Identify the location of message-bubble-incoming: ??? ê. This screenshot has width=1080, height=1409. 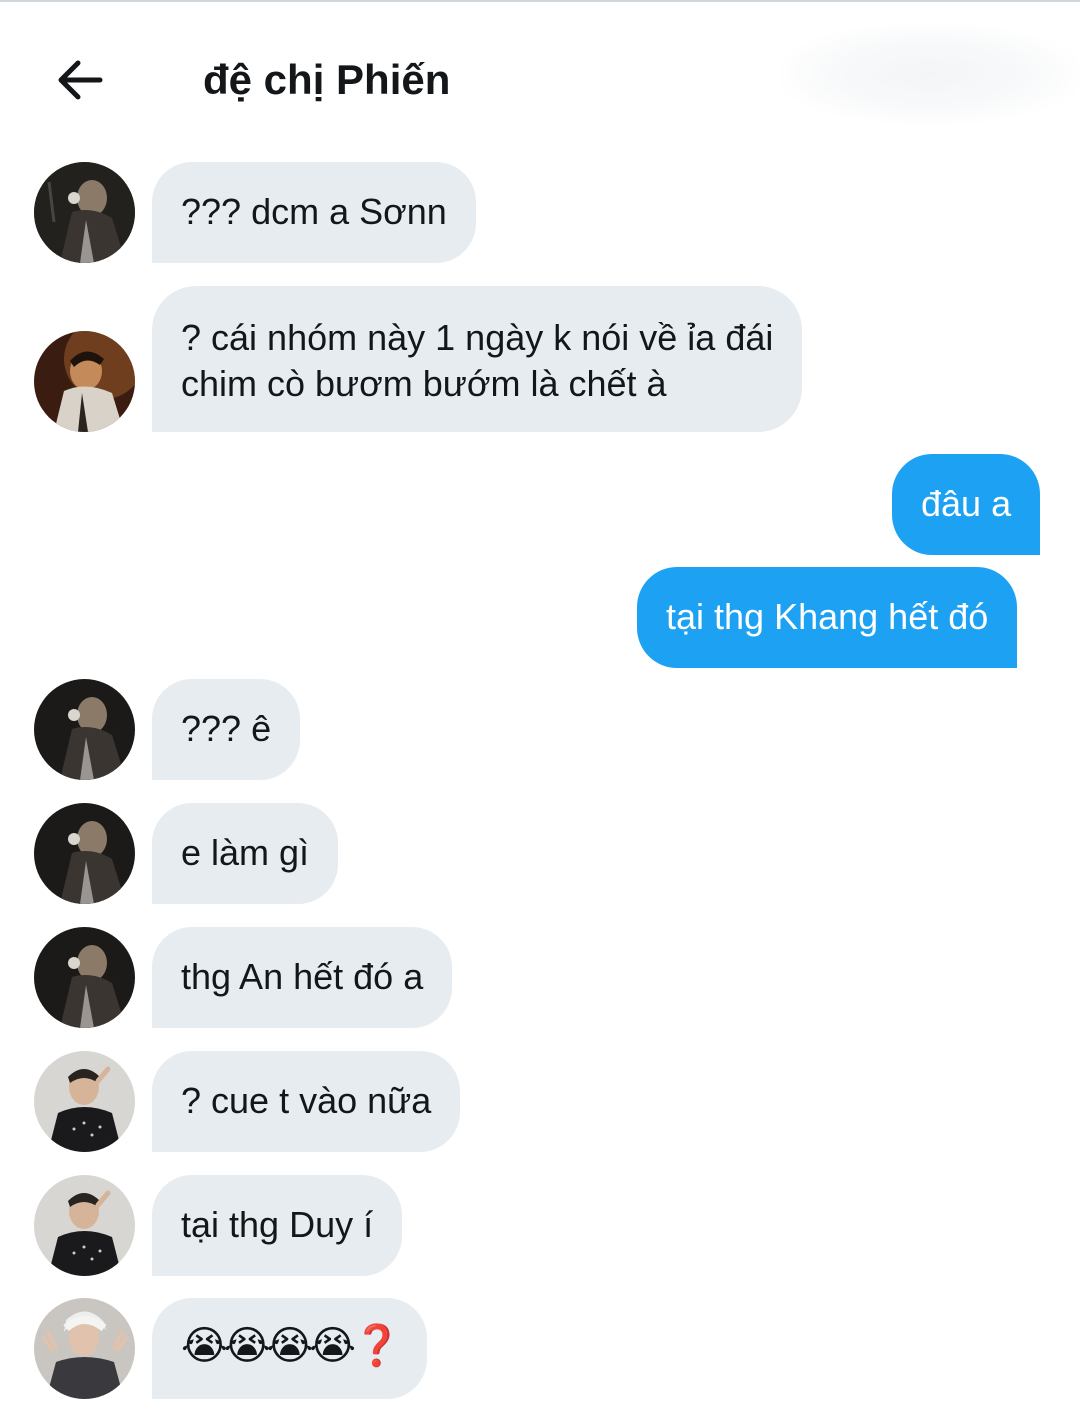
(226, 729).